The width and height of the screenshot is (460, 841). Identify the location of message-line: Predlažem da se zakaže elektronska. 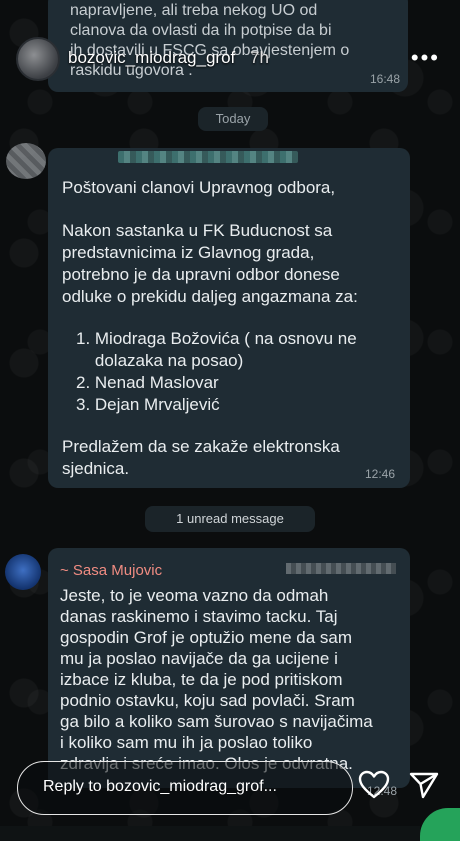
(201, 446).